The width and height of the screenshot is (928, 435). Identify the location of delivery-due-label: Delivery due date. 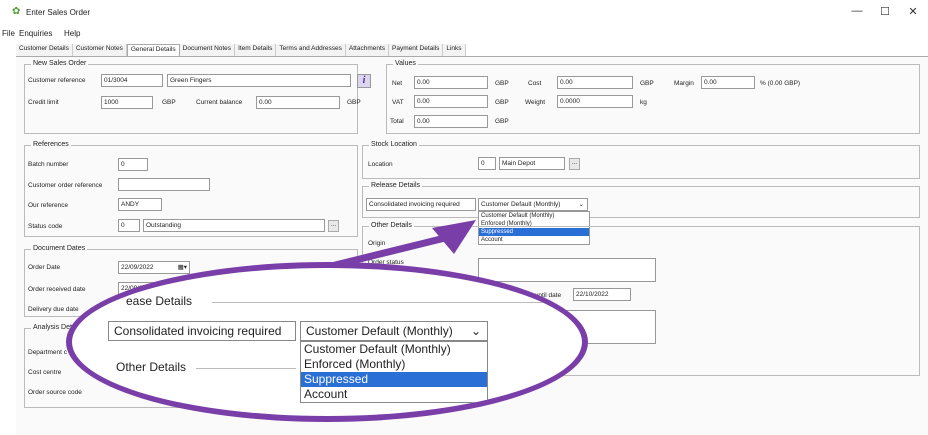
(53, 309).